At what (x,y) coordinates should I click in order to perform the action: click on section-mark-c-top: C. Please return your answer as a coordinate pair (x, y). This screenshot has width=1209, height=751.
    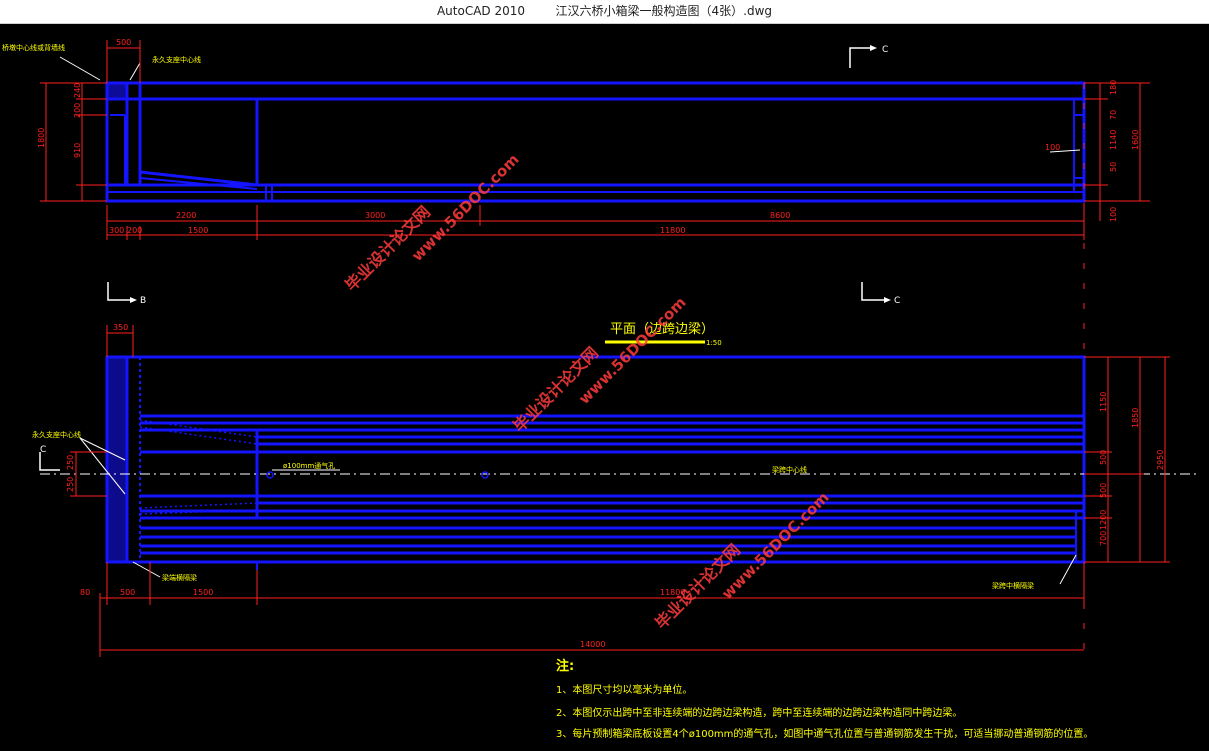
    Looking at the image, I should click on (868, 56).